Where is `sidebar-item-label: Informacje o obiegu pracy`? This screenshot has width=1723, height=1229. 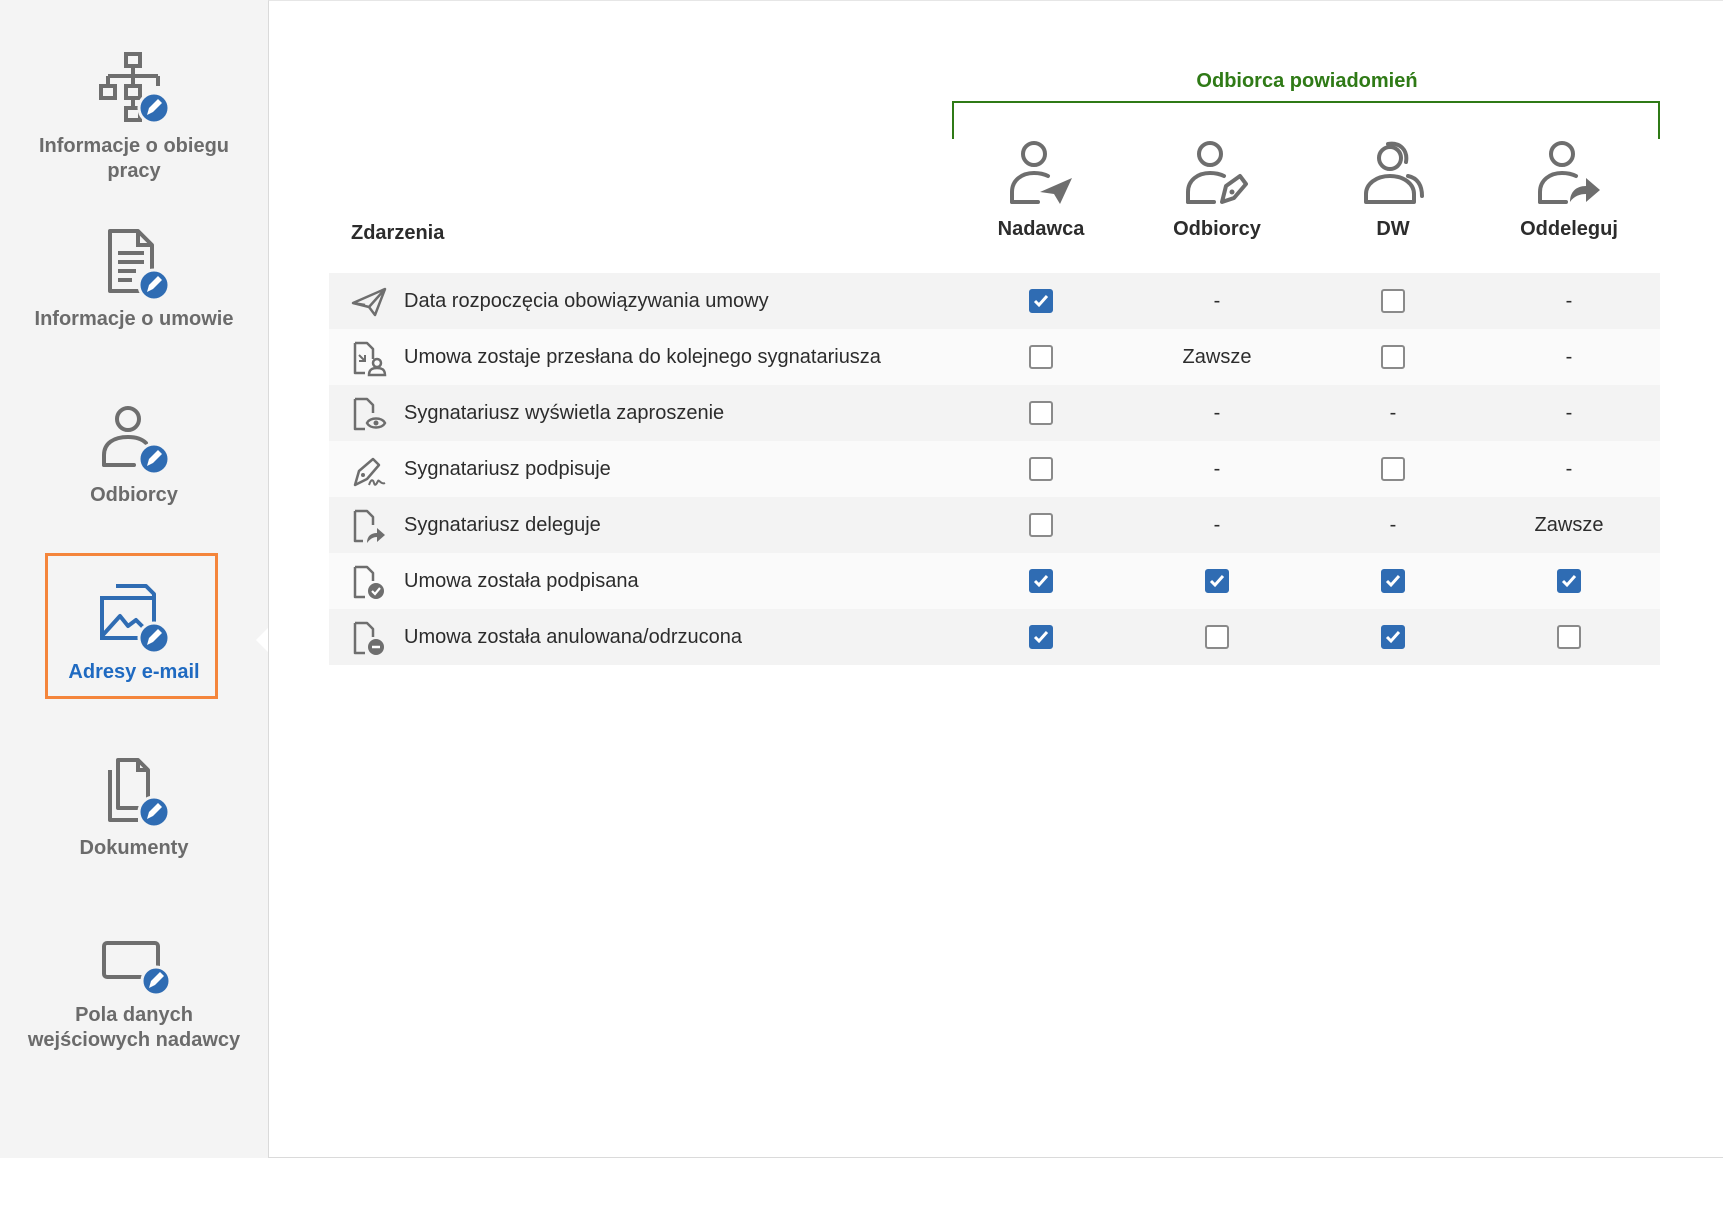
sidebar-item-label: Informacje o obiegu pracy is located at coordinates (134, 158).